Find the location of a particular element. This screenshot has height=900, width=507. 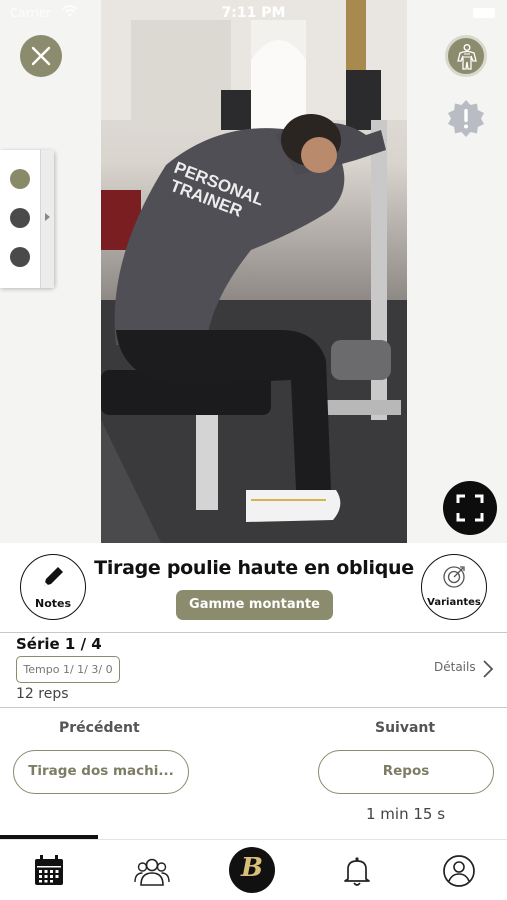

calendar-icon is located at coordinates (49, 870).